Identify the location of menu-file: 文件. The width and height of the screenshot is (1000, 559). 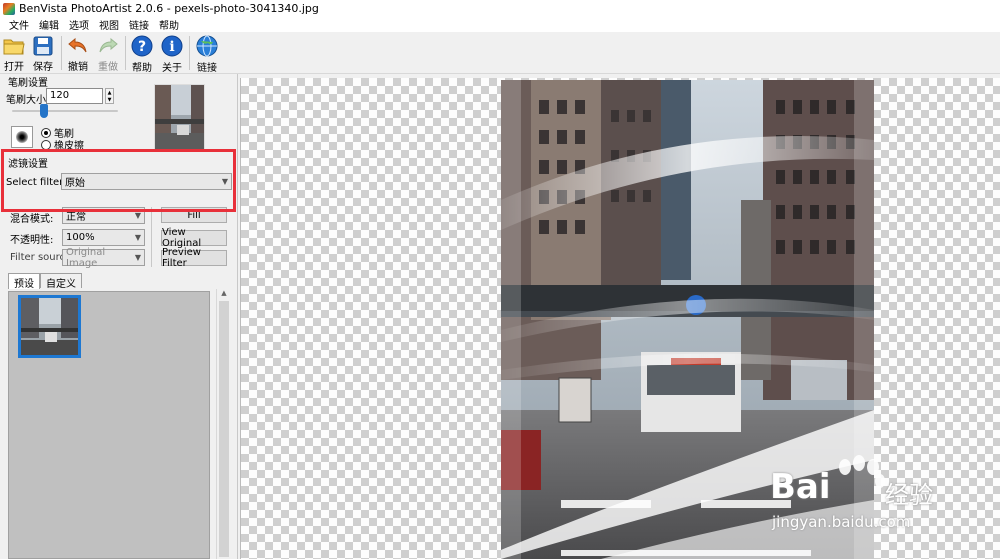
(19, 24).